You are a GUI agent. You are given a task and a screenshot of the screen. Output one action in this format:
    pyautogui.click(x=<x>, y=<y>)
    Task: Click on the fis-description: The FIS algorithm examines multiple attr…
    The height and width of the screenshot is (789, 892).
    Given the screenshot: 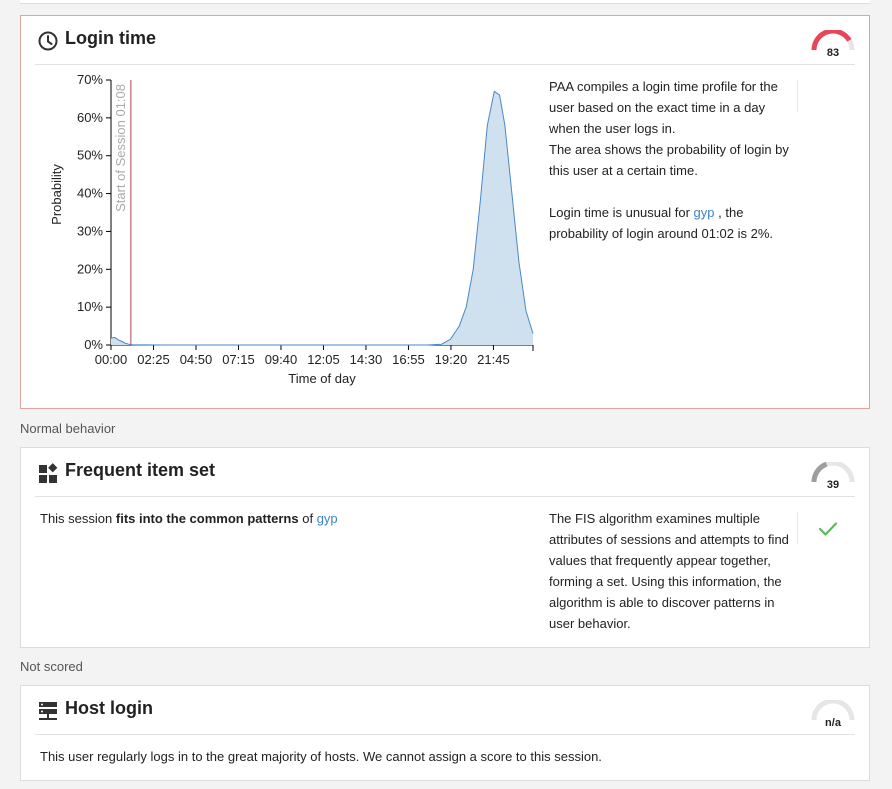 What is the action you would take?
    pyautogui.click(x=669, y=571)
    